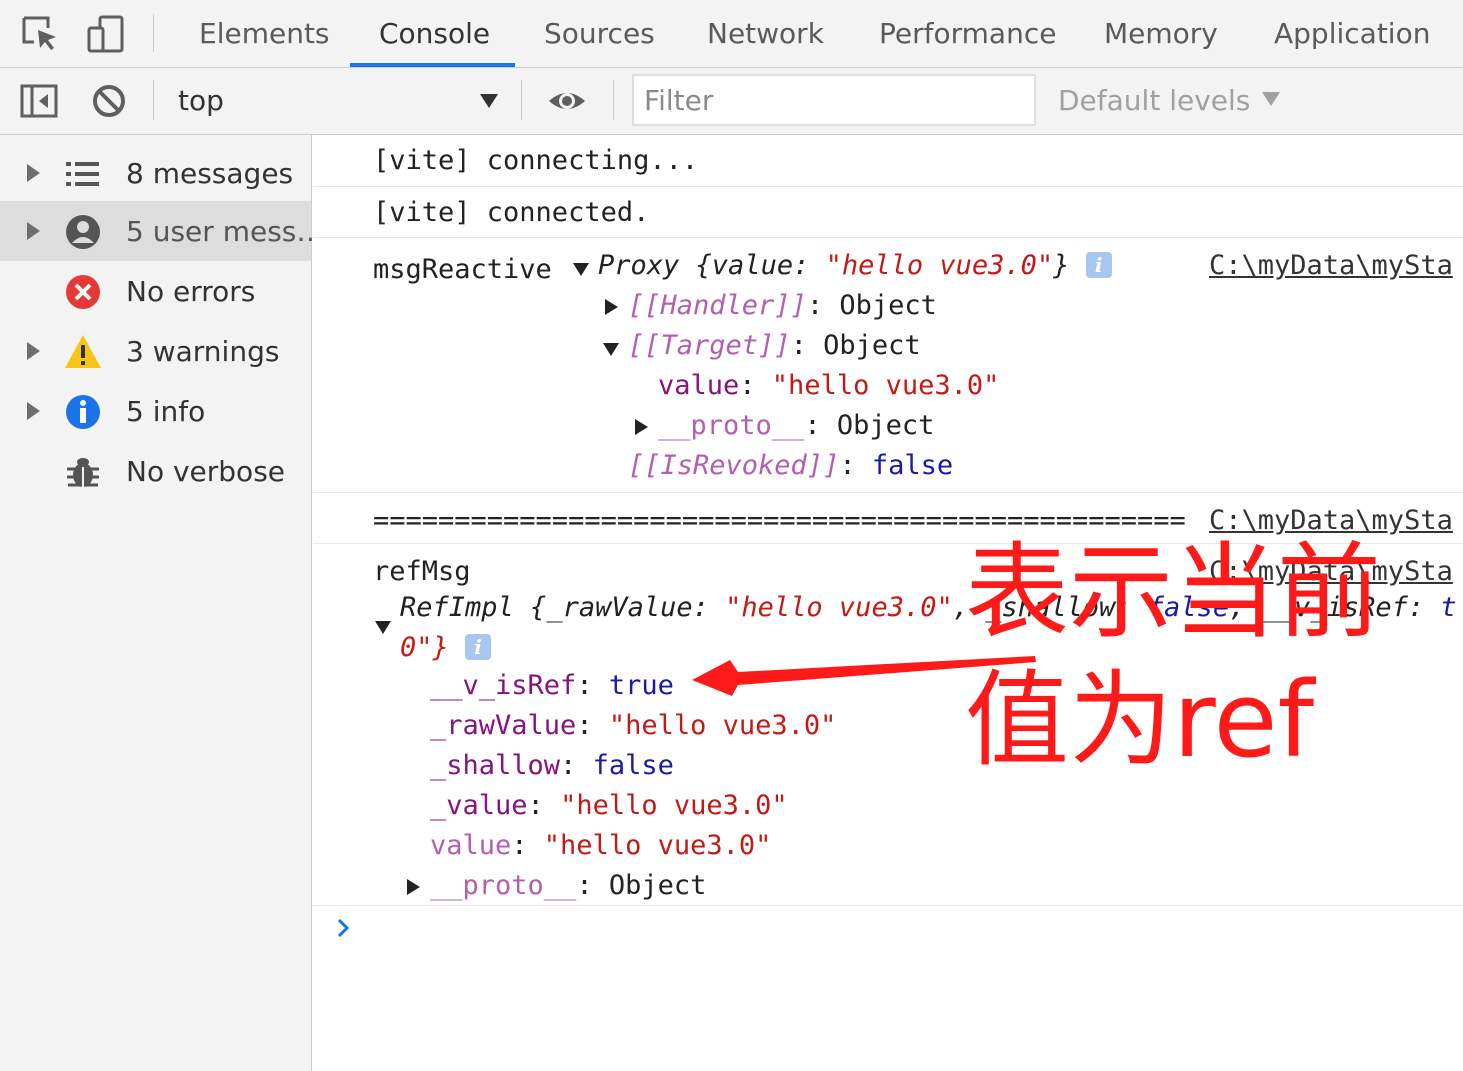 The image size is (1463, 1071). I want to click on property-key: _value, so click(479, 805).